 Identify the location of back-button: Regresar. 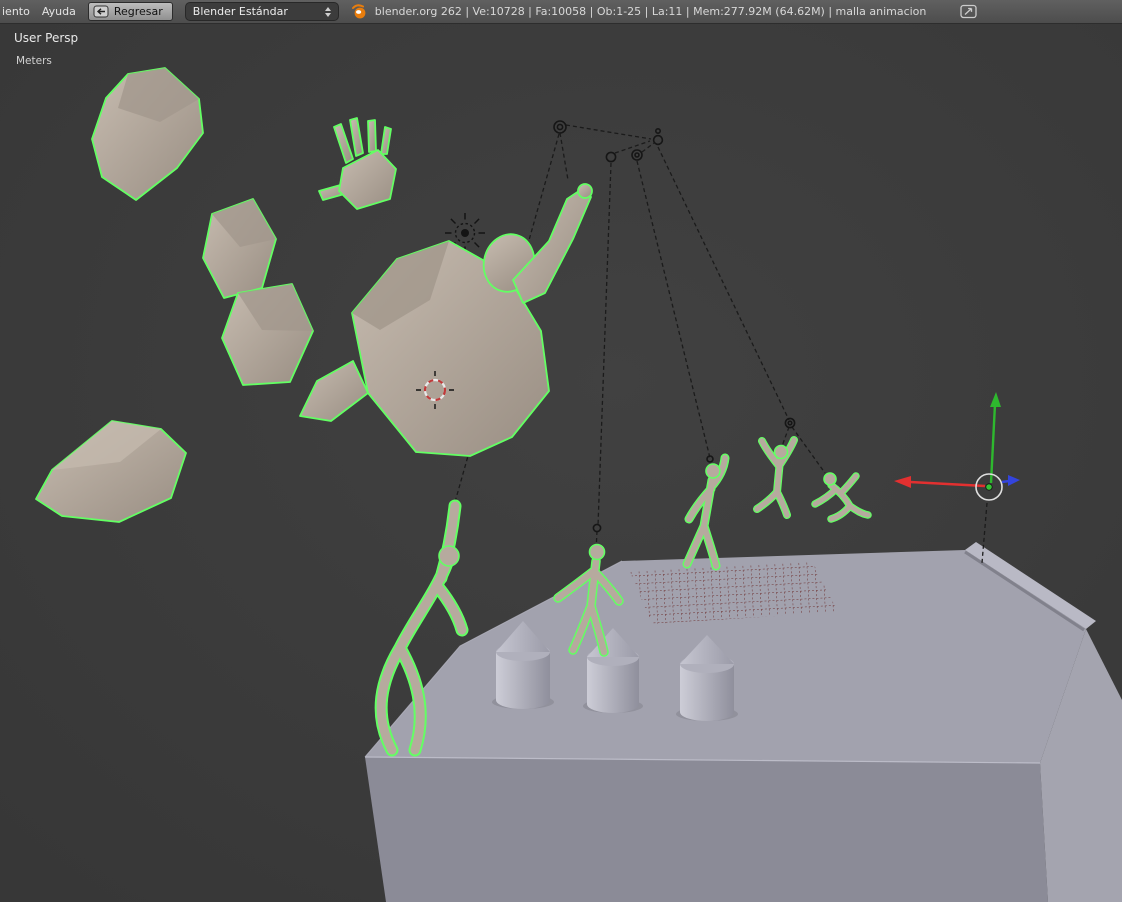
(130, 11).